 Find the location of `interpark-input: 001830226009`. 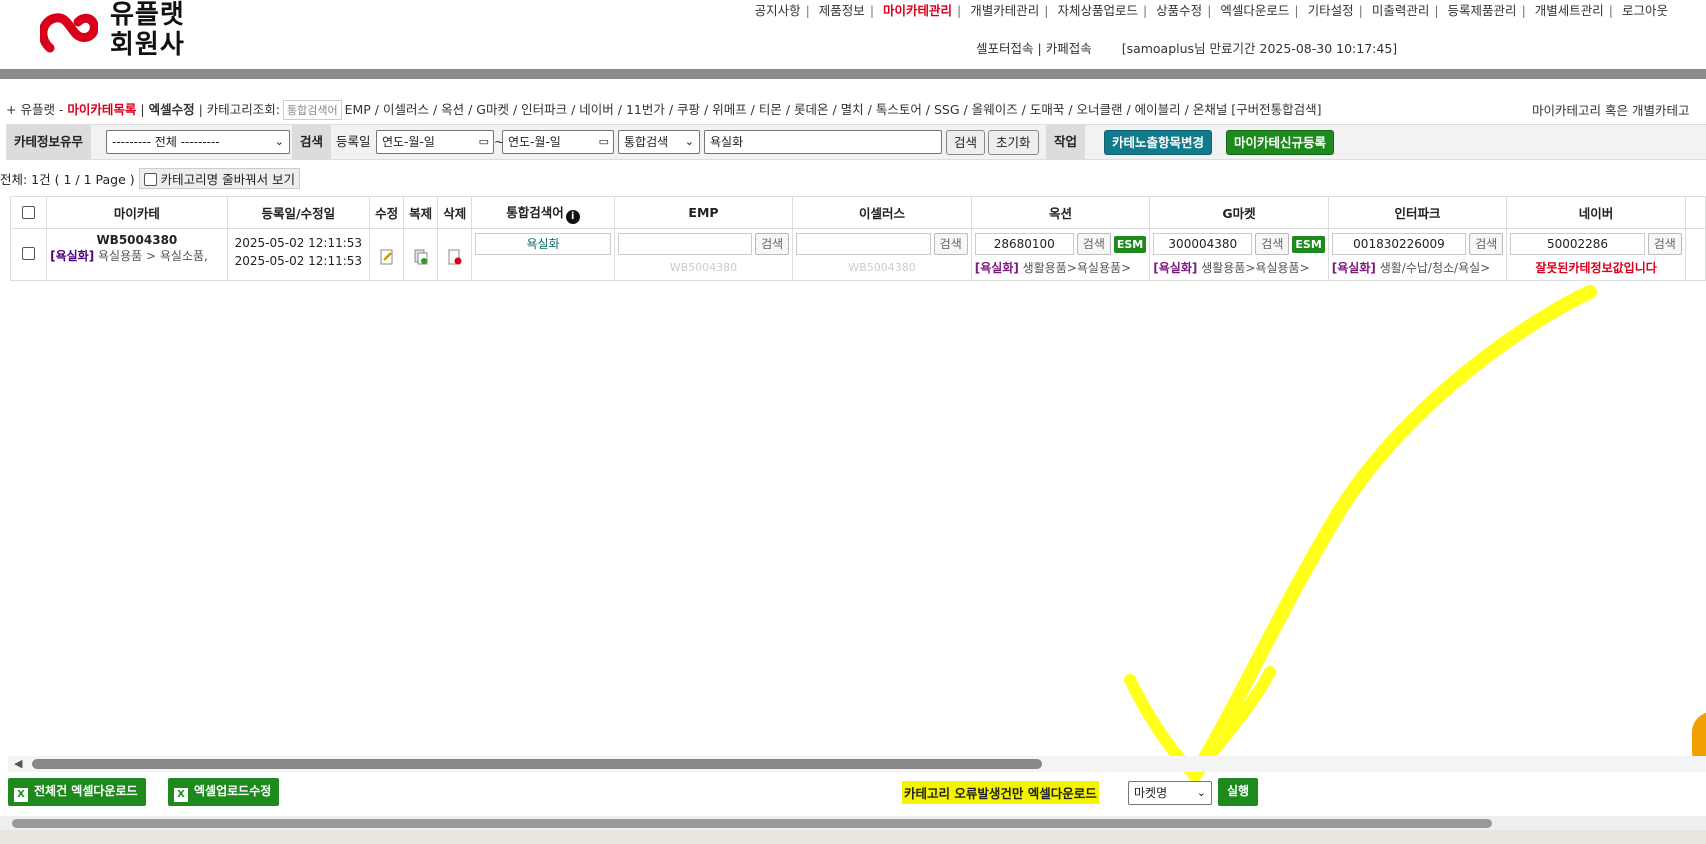

interpark-input: 001830226009 is located at coordinates (1399, 244).